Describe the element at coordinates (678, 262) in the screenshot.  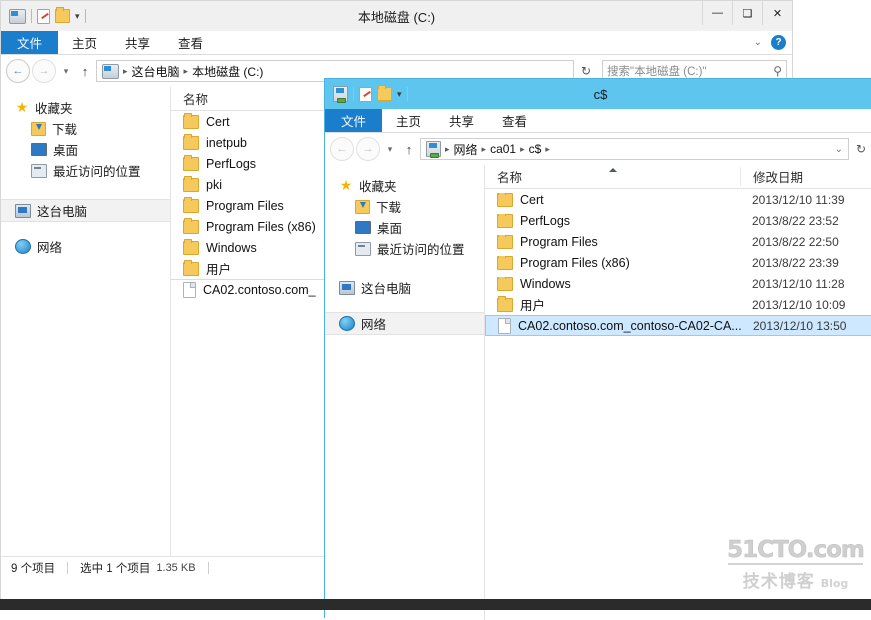
I see `table-row: Program Files (x86) 2013/8/22 23:39` at that location.